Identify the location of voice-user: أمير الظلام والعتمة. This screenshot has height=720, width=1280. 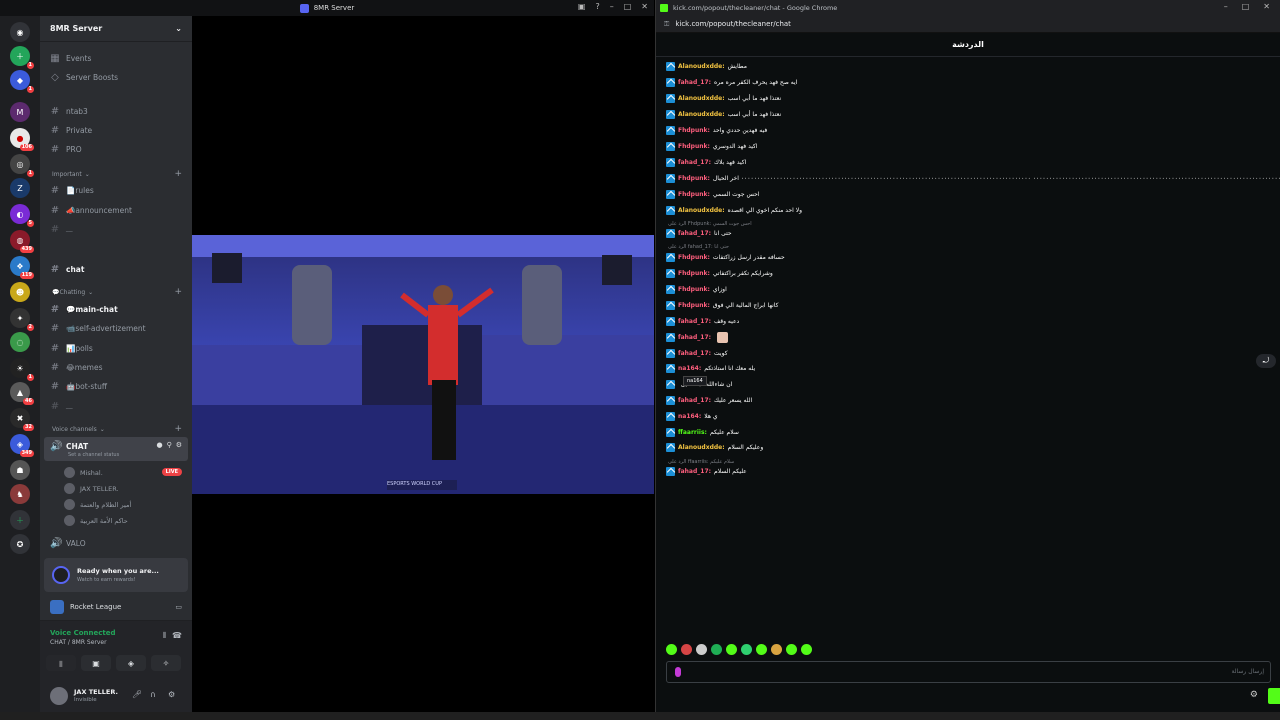
(97, 504).